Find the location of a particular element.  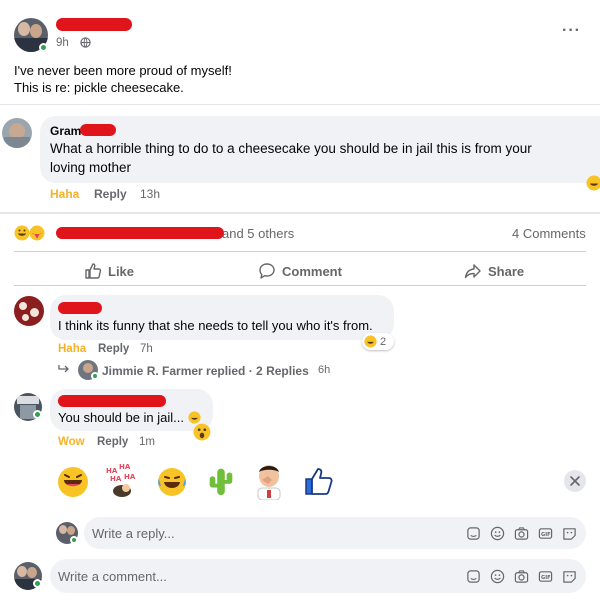

share-label: Share is located at coordinates (506, 271).